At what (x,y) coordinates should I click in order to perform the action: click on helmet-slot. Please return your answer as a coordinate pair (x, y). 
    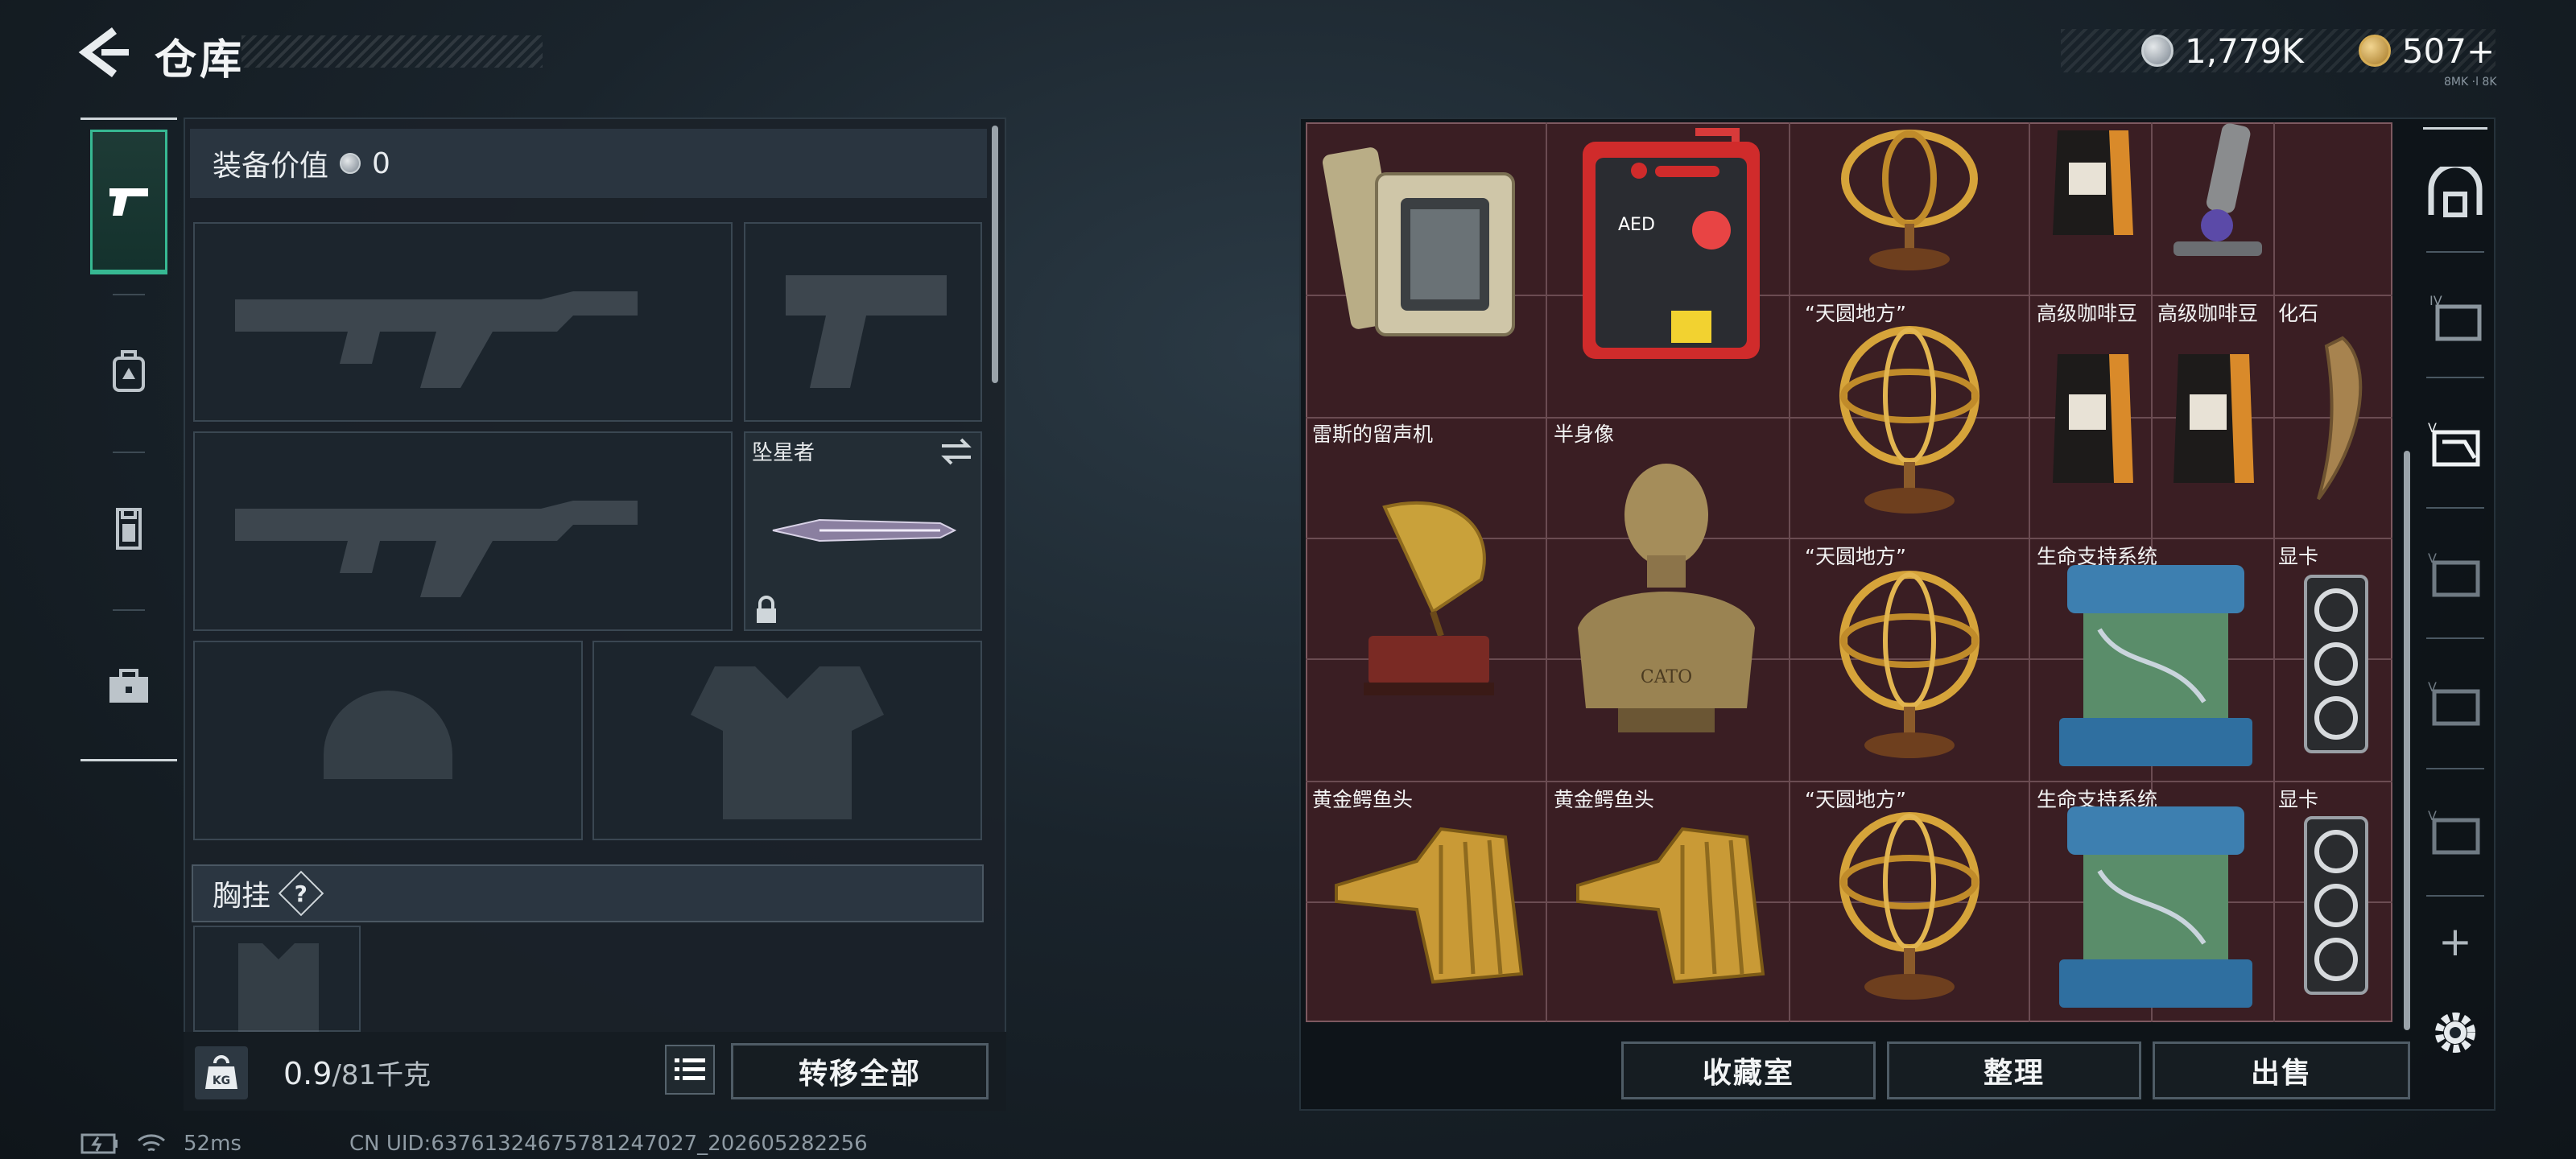
    Looking at the image, I should click on (388, 740).